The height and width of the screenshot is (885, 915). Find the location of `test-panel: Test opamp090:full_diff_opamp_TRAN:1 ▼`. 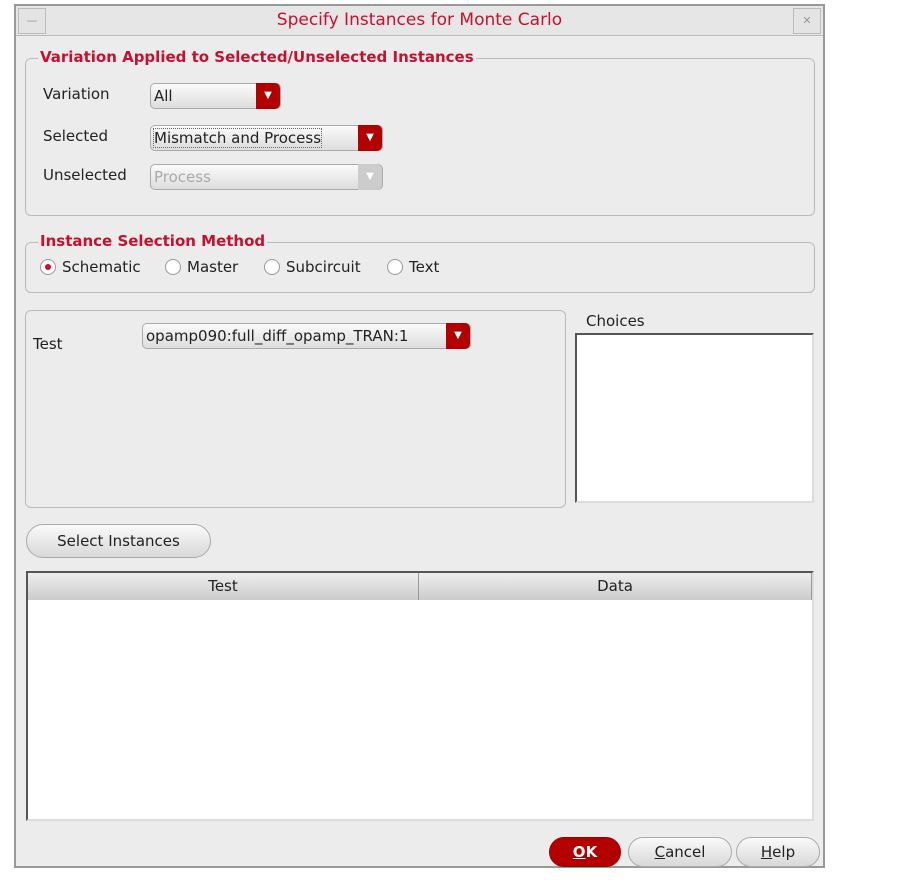

test-panel: Test opamp090:full_diff_opamp_TRAN:1 ▼ is located at coordinates (295, 409).